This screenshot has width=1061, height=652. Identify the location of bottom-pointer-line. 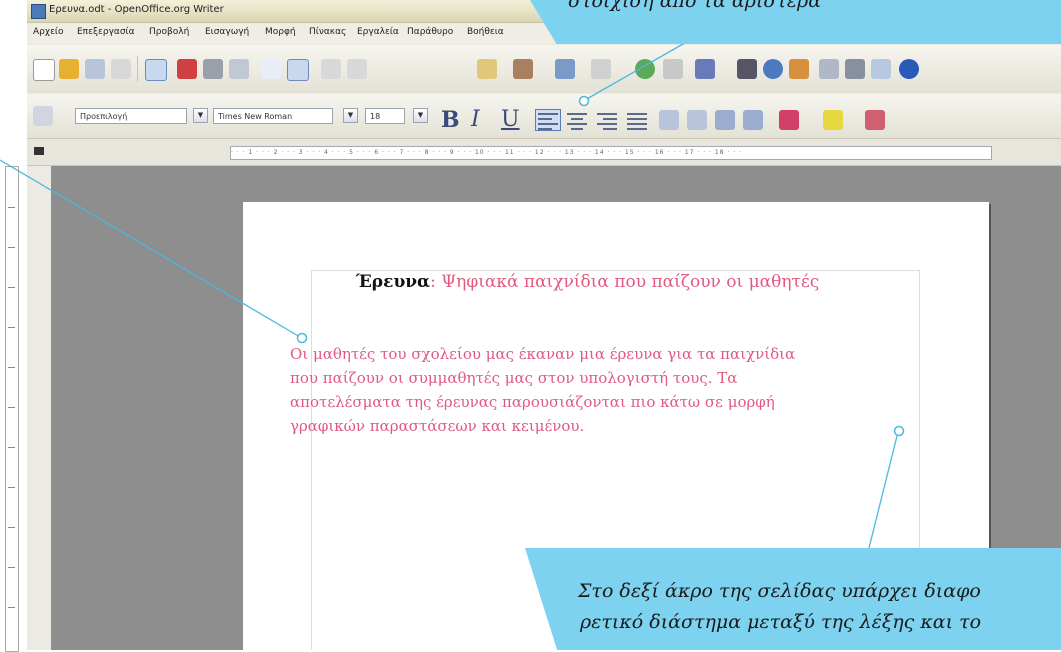
(883, 492).